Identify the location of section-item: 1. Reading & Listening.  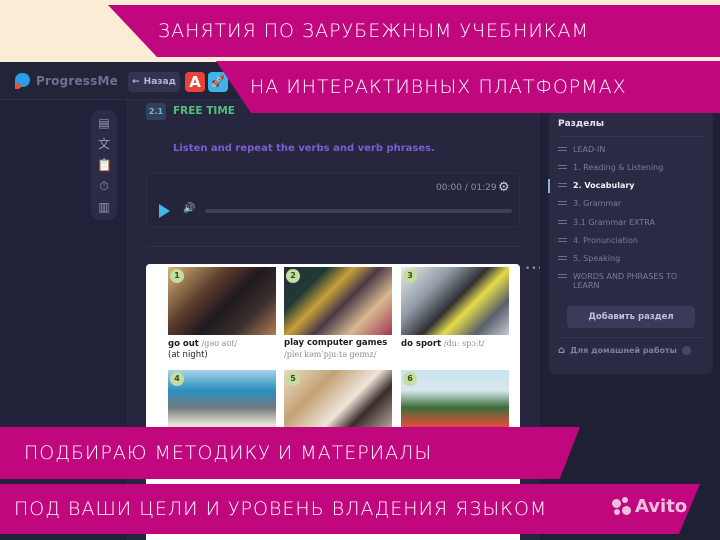
(633, 167).